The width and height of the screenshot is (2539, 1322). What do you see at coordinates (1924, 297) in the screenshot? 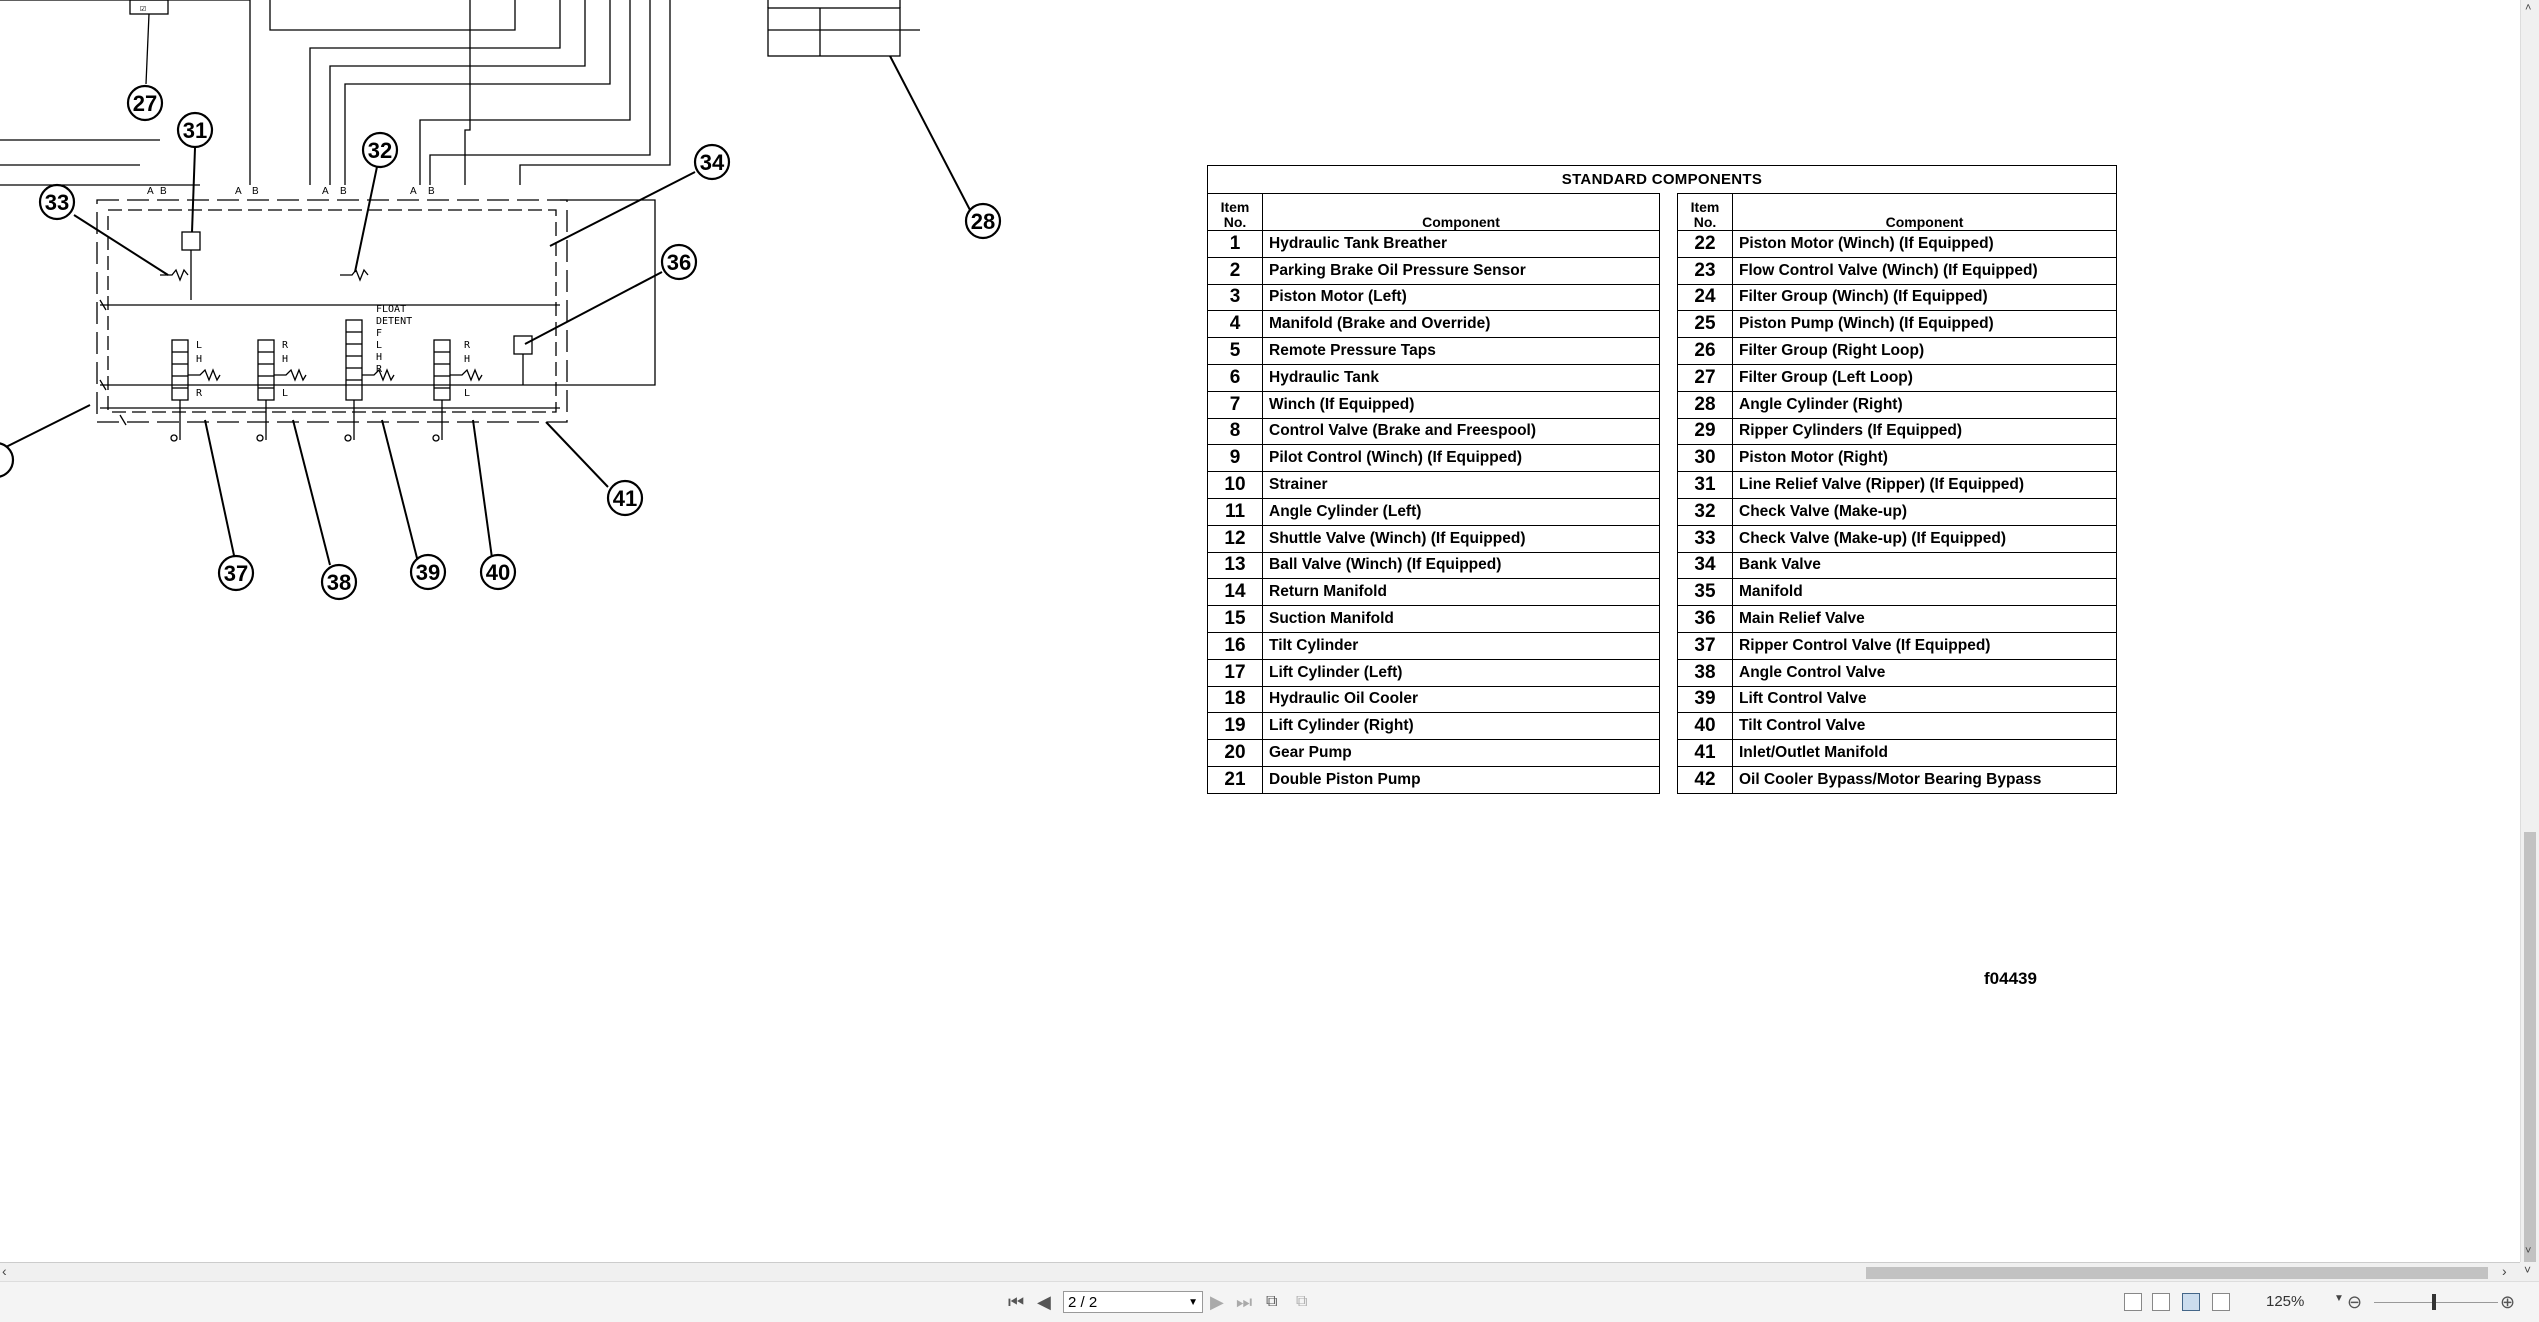
I see `component-name: Filter Group (Winch) (If Equipped)` at bounding box center [1924, 297].